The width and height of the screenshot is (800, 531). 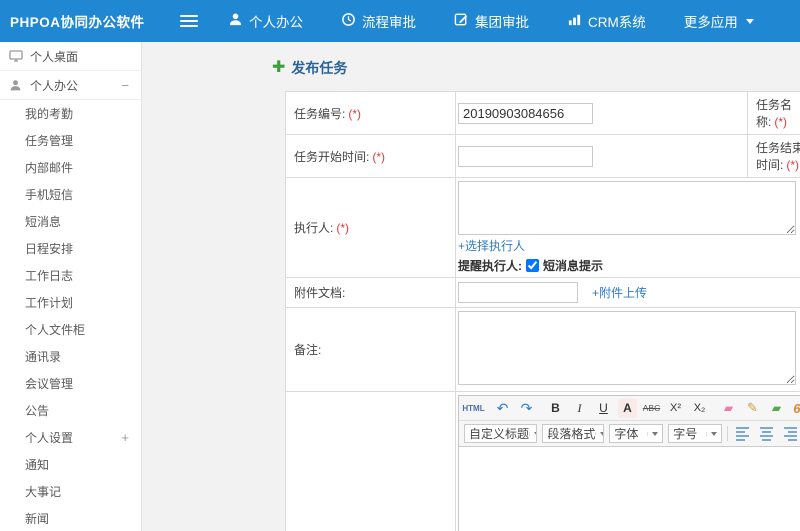 What do you see at coordinates (790, 433) in the screenshot?
I see `align-right-icon` at bounding box center [790, 433].